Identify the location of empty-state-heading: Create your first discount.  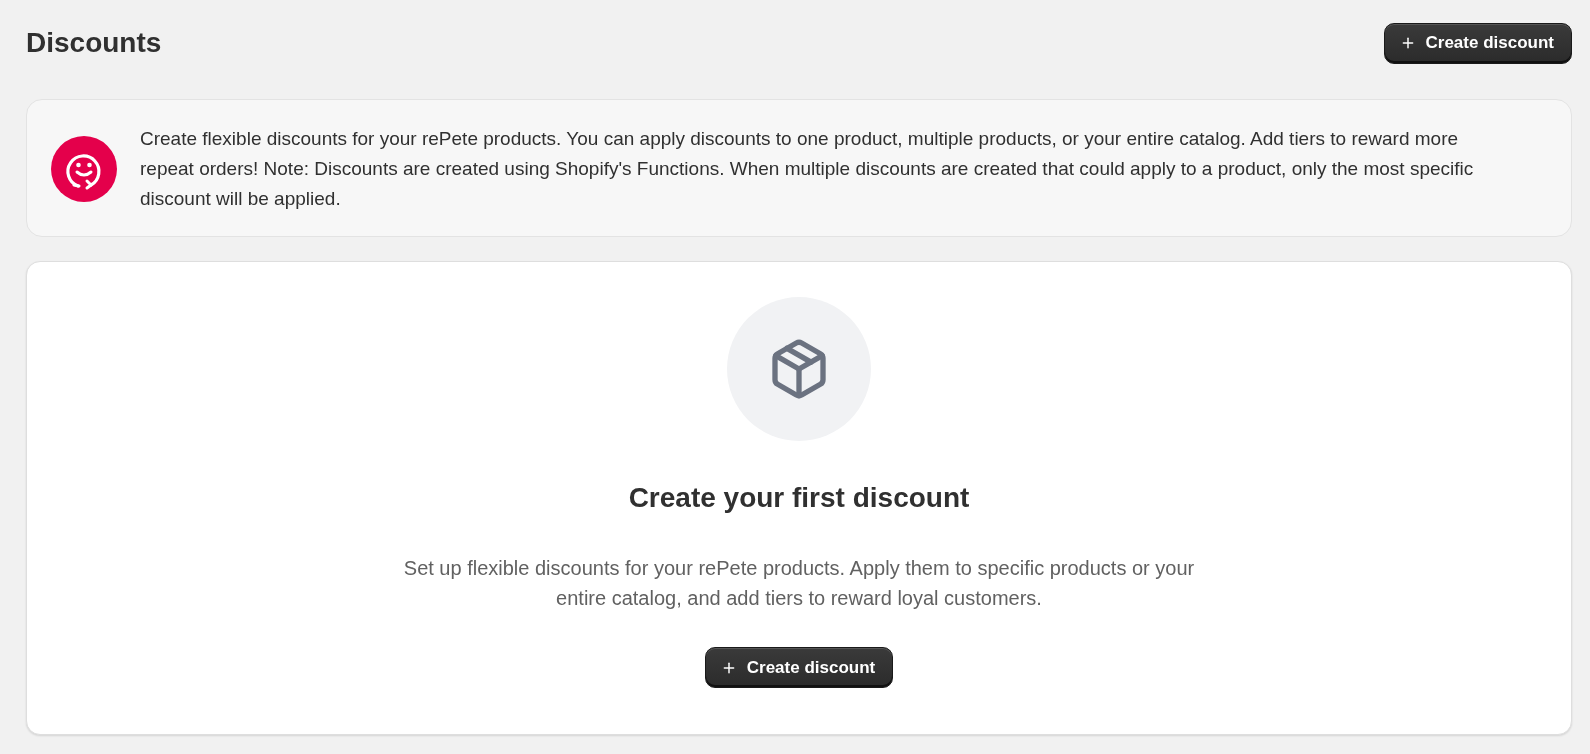
(799, 498).